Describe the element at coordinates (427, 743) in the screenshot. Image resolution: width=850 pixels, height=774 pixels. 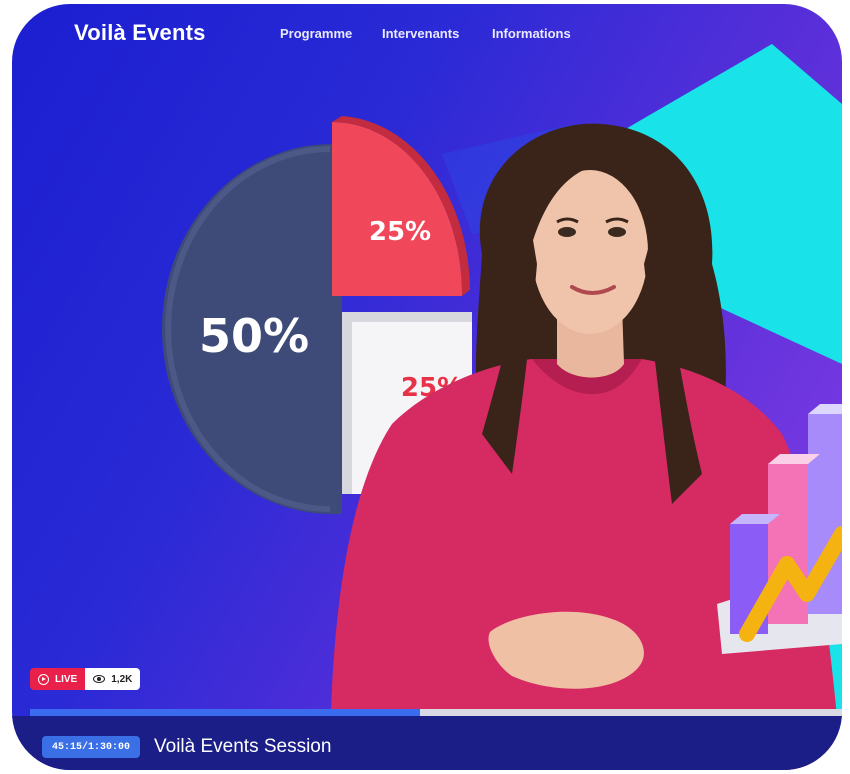
I see `player-bottom-bar: 45:15/1:30:00 Voilà Events Session` at that location.